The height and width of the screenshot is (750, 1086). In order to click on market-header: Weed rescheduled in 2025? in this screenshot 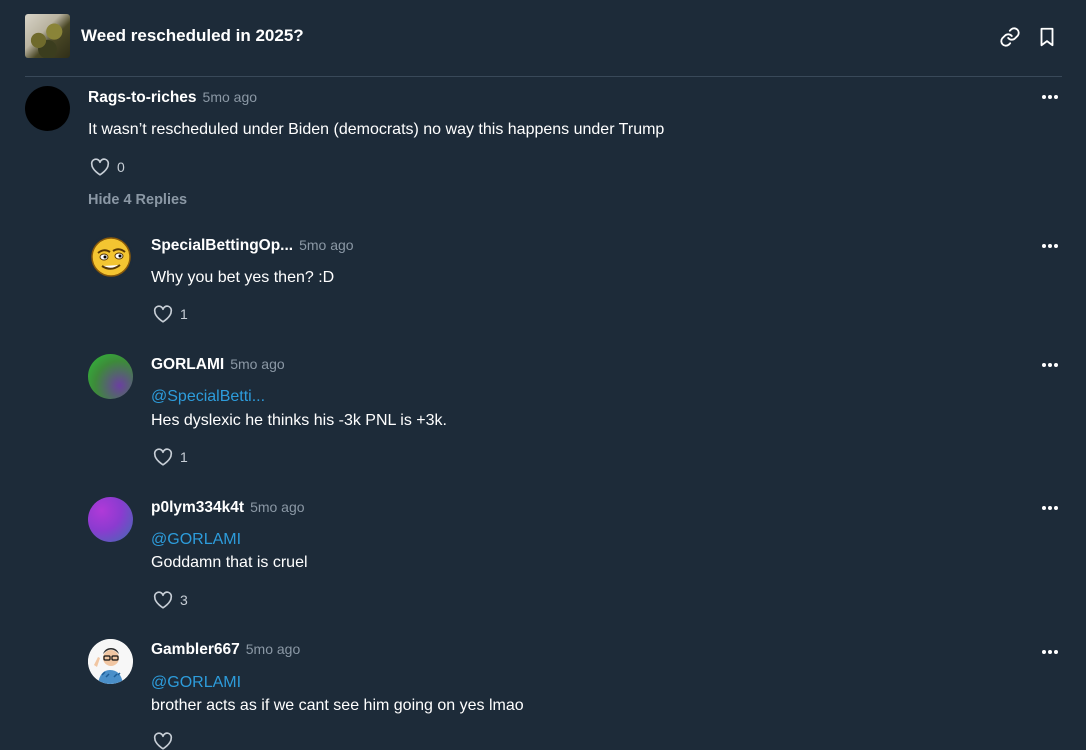, I will do `click(543, 36)`.